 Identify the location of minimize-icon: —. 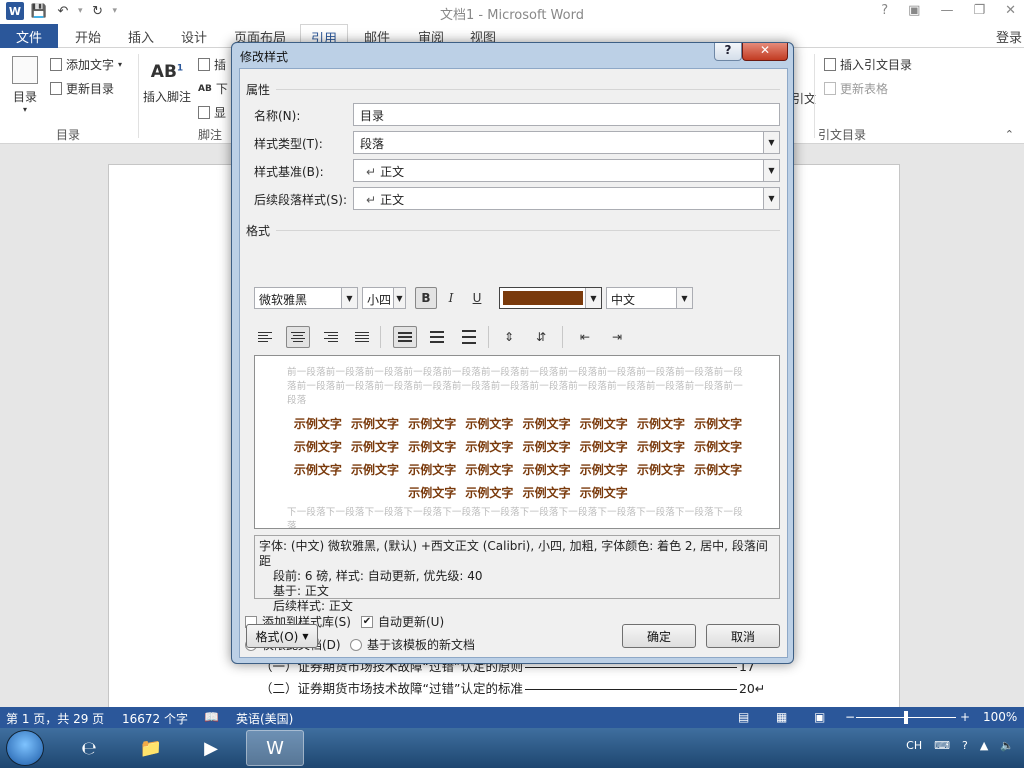
(946, 10).